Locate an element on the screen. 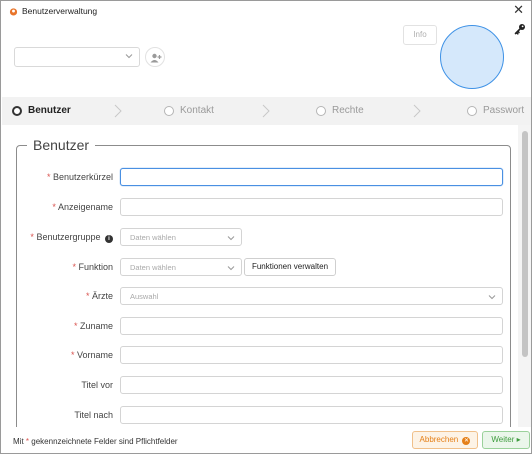  section-title: Benutzer is located at coordinates (61, 145).